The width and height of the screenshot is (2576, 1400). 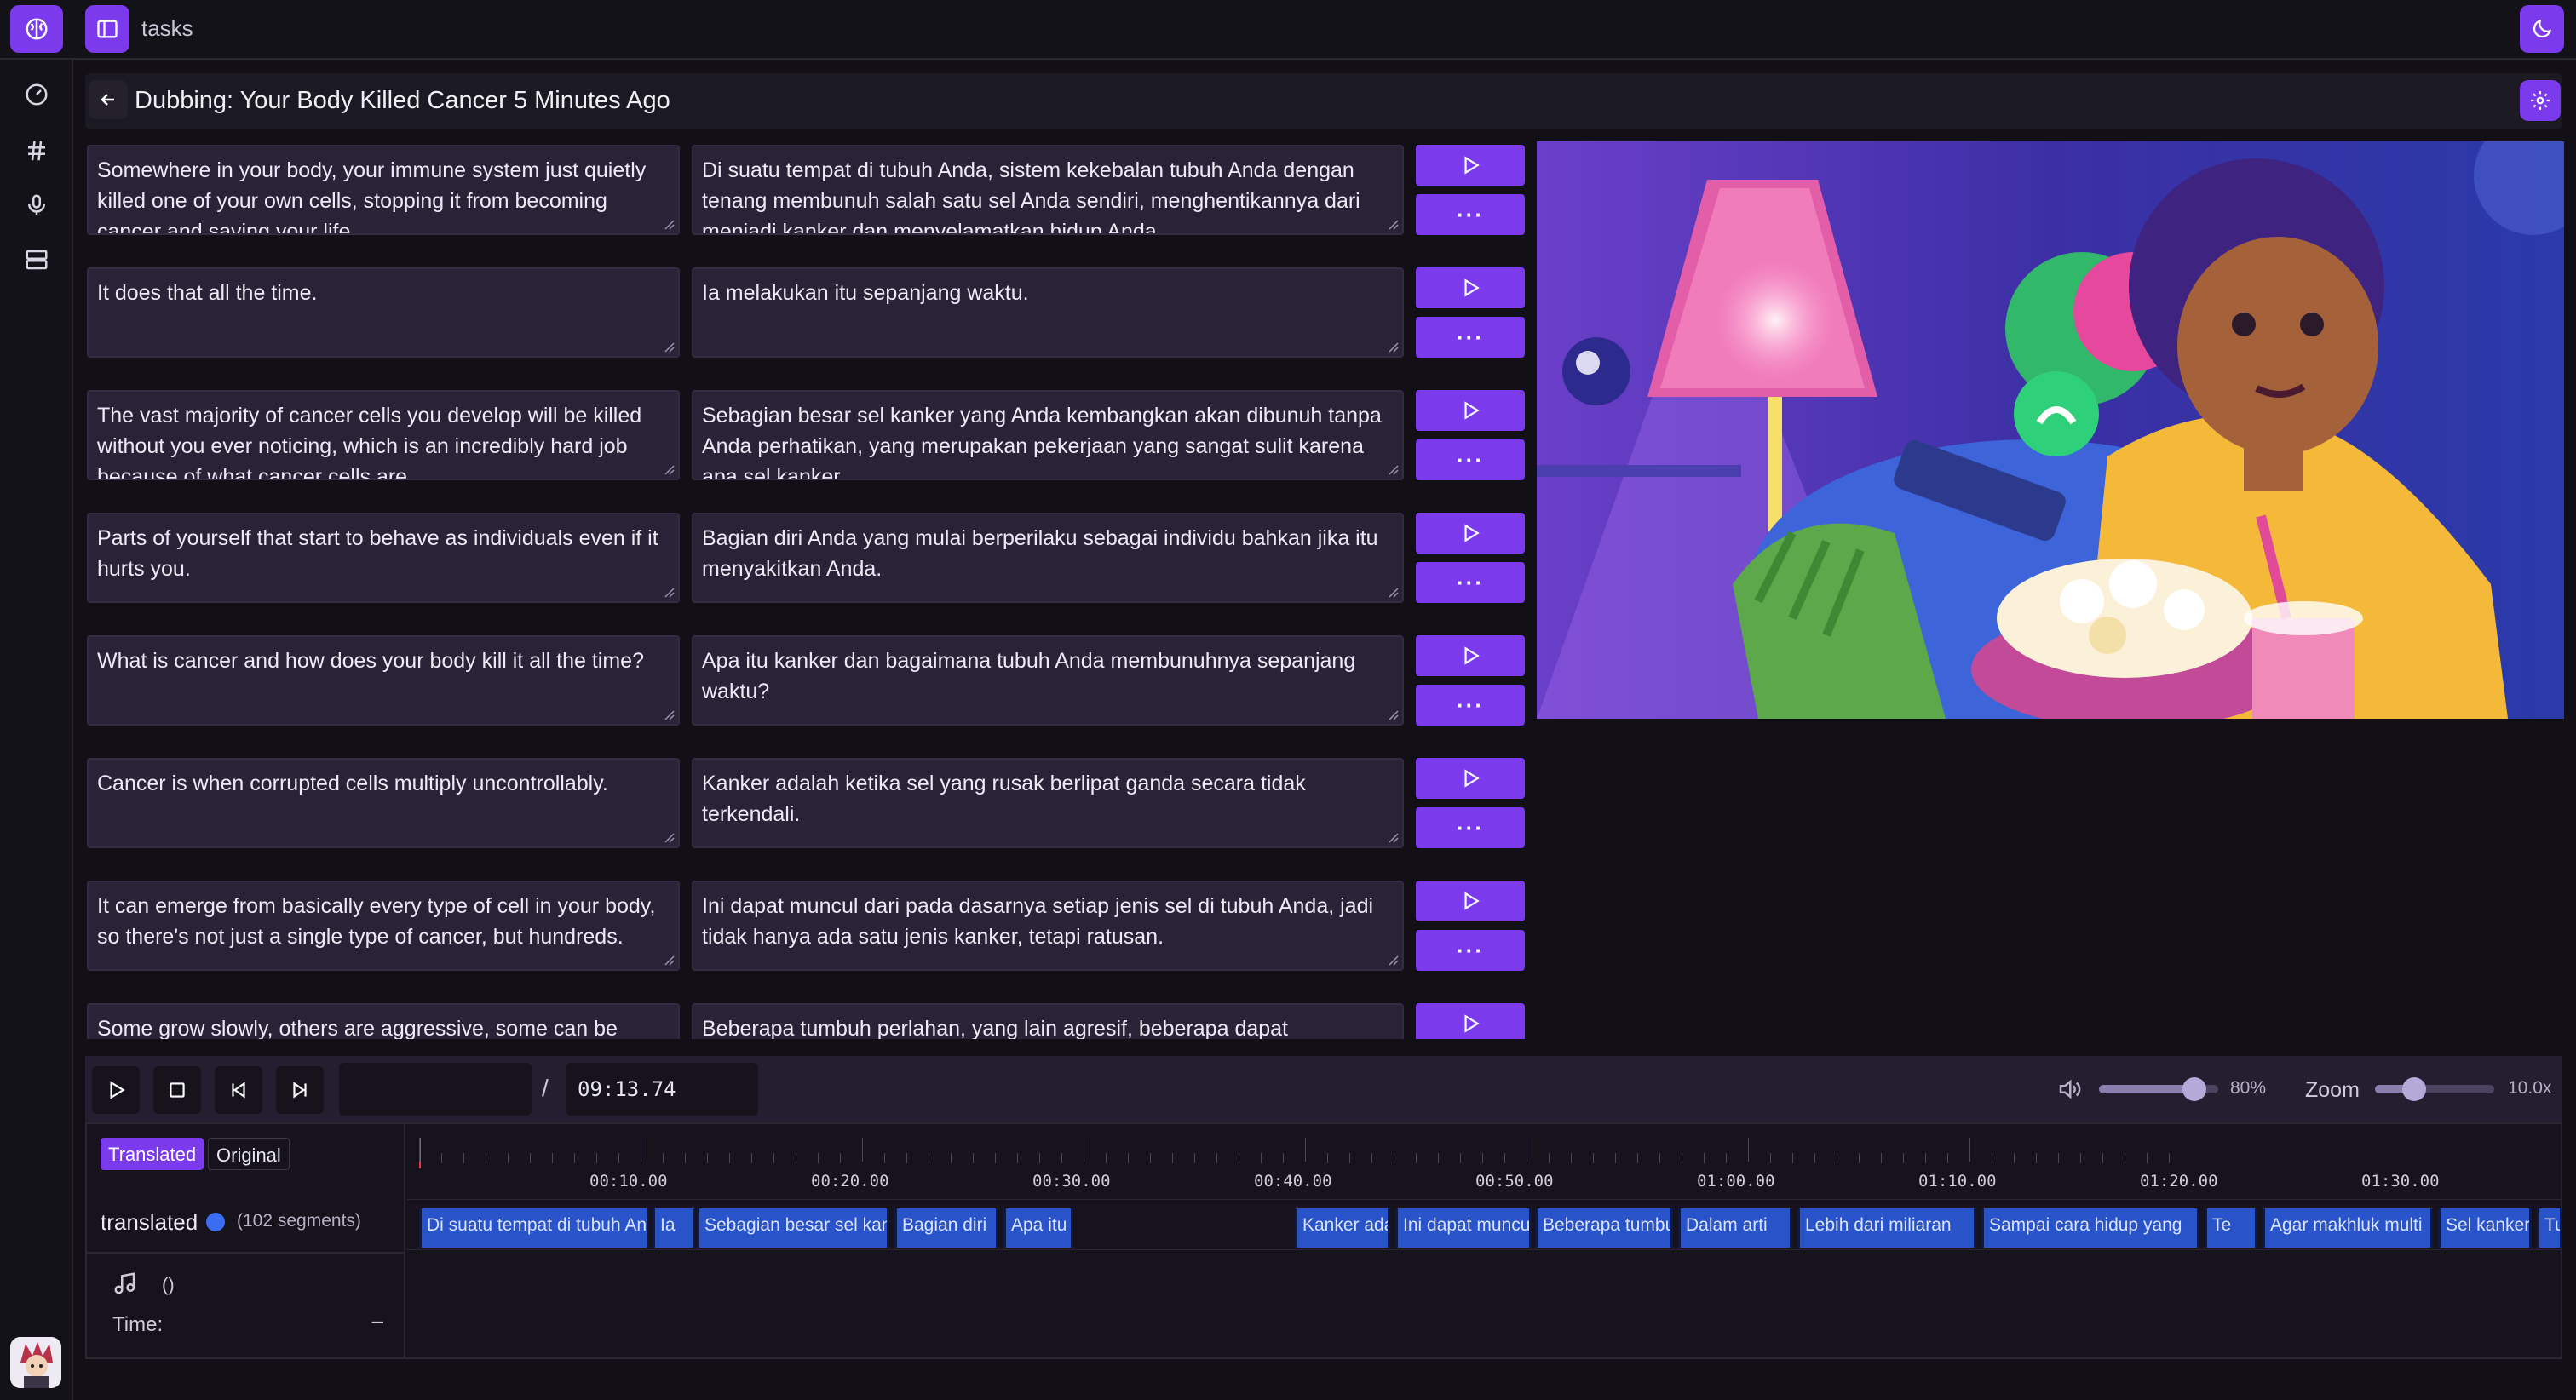 I want to click on original-text-field: It does that all the time., so click(x=383, y=312).